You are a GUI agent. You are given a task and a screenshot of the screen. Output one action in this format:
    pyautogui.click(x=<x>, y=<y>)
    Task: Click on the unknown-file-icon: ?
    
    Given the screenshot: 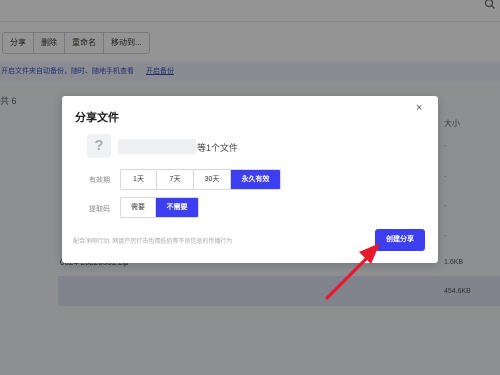 What is the action you would take?
    pyautogui.click(x=99, y=146)
    